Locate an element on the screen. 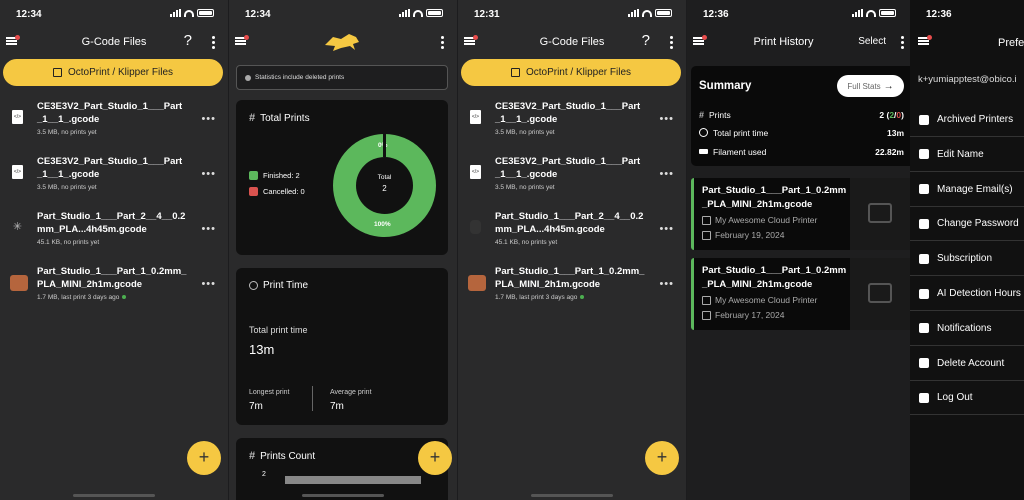  menu-item: Subscription is located at coordinates (967, 259).